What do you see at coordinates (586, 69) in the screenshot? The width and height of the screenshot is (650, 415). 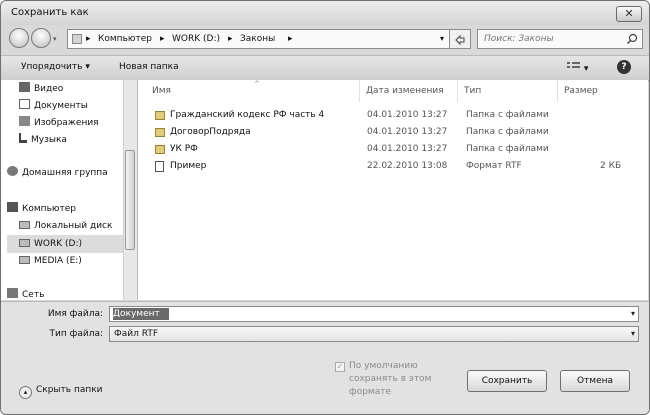 I see `view-caret-icon: ▾` at bounding box center [586, 69].